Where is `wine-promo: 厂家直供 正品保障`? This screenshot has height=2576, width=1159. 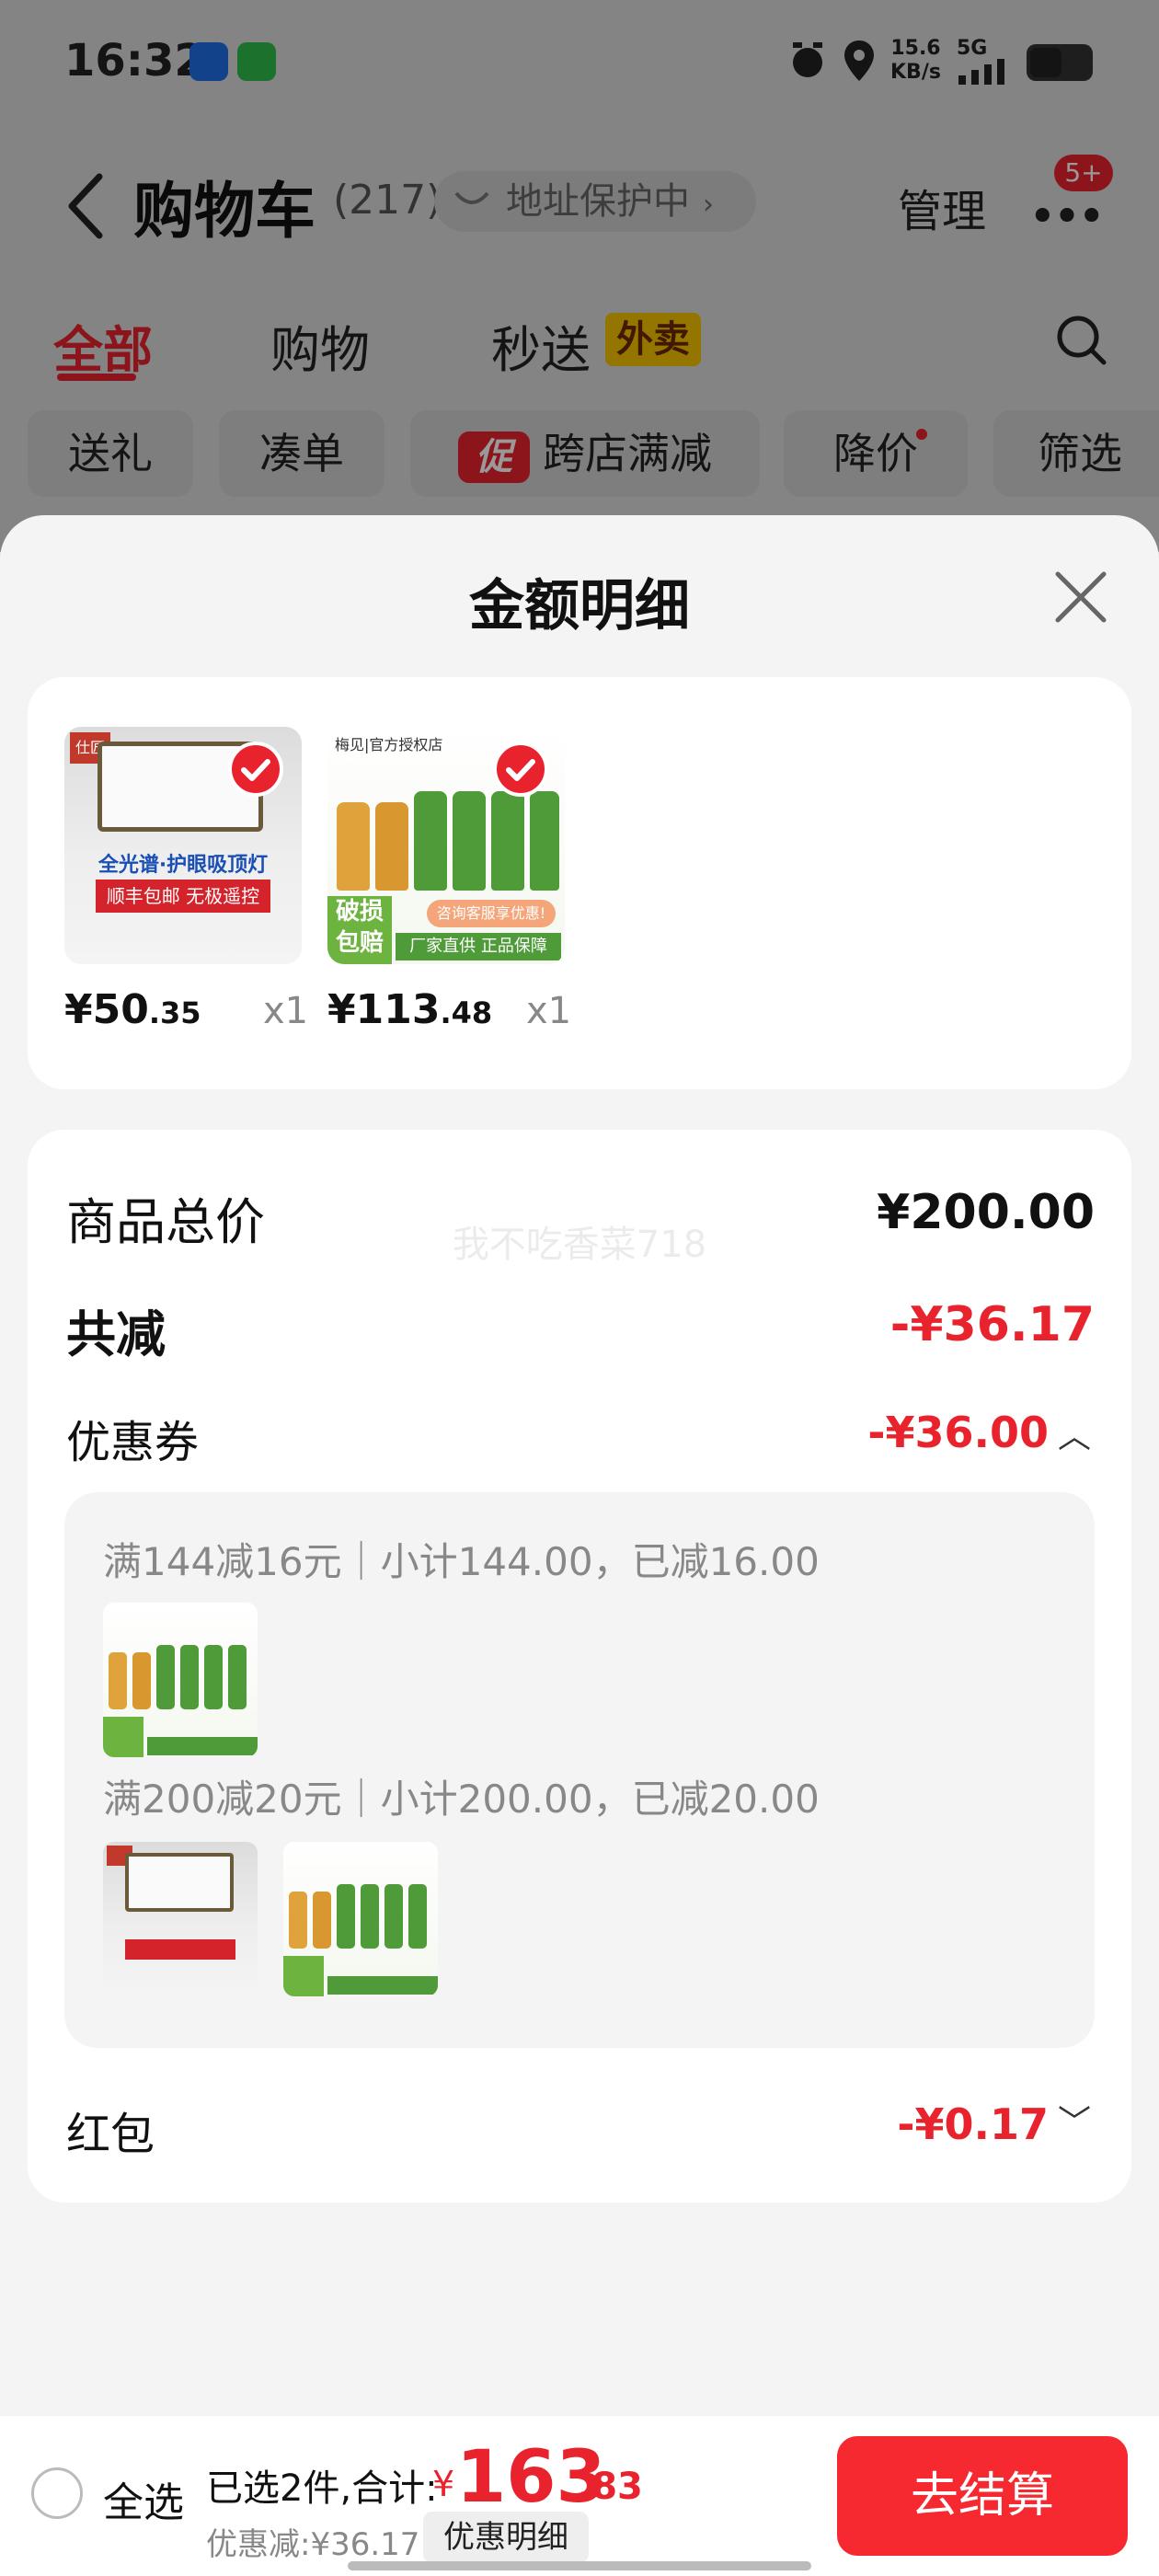 wine-promo: 厂家直供 正品保障 is located at coordinates (478, 947).